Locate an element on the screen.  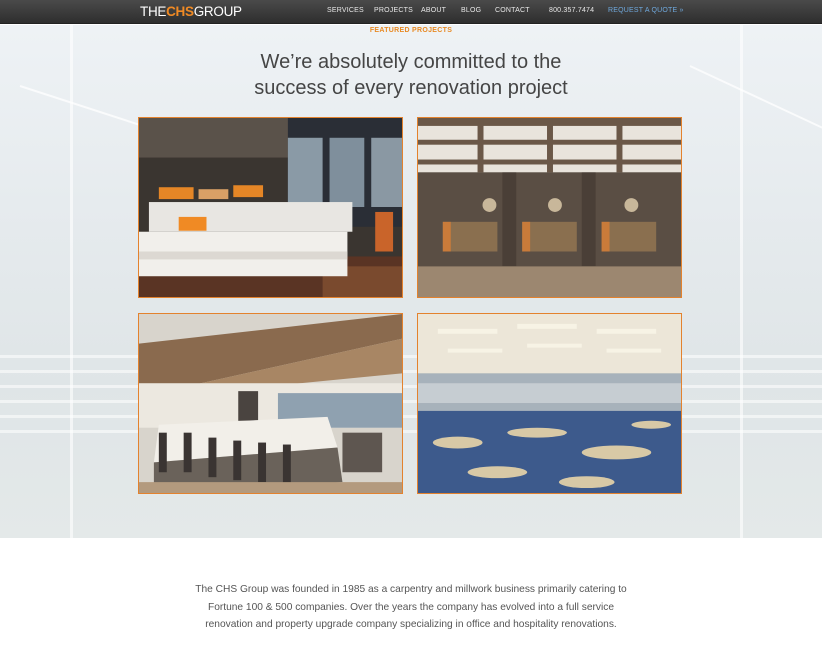
nav-item-blog: BLOG is located at coordinates (471, 10).